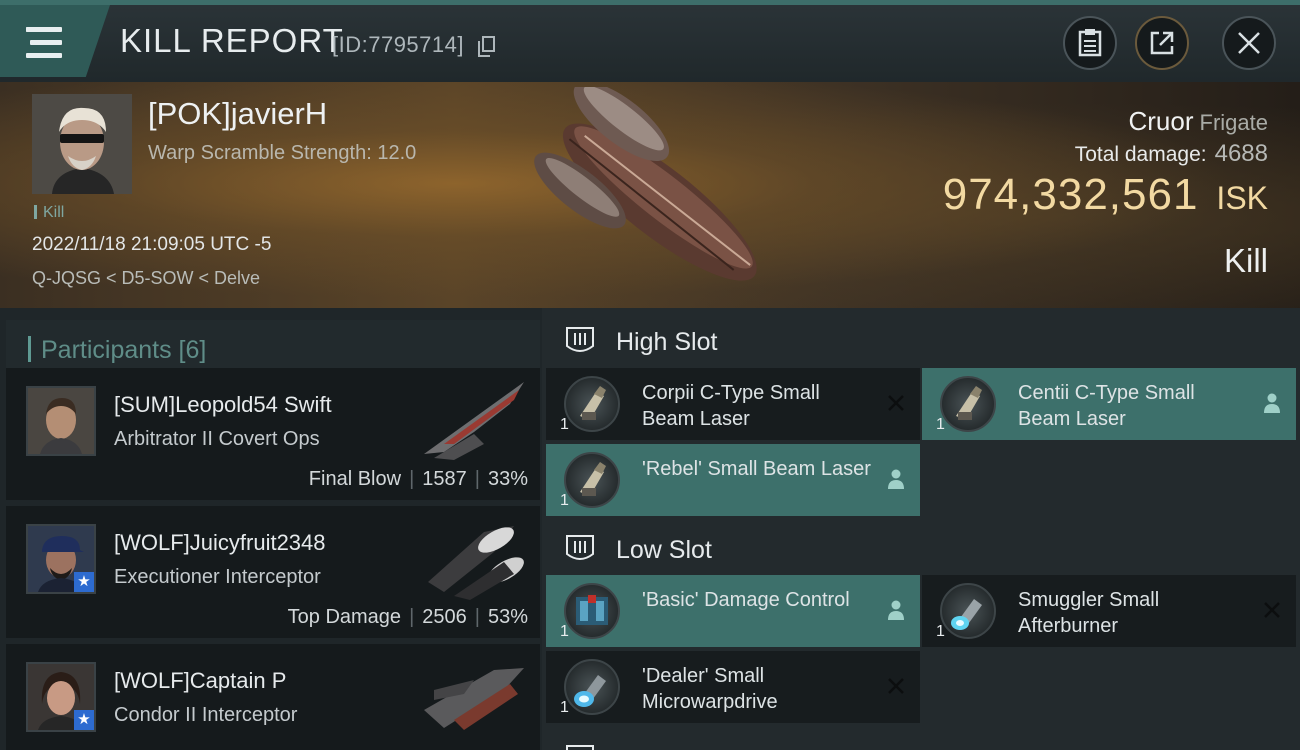 The width and height of the screenshot is (1300, 750). What do you see at coordinates (220, 543) in the screenshot?
I see `participant-name: [WOLF]Juicyfruit2348` at bounding box center [220, 543].